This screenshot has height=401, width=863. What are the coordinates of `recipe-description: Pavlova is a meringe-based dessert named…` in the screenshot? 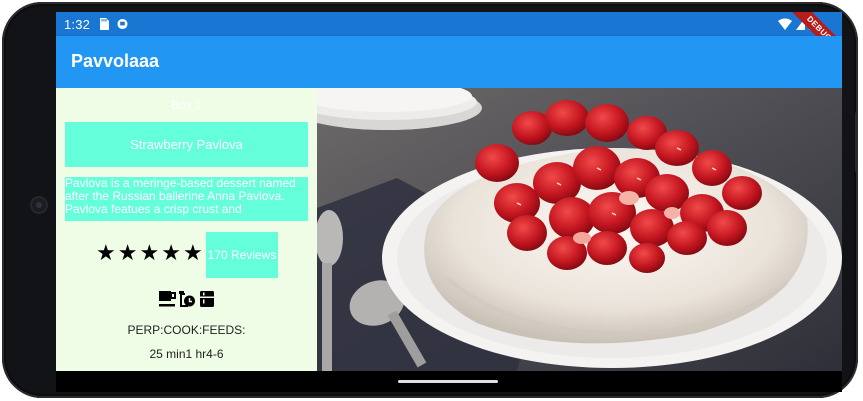 It's located at (186, 199).